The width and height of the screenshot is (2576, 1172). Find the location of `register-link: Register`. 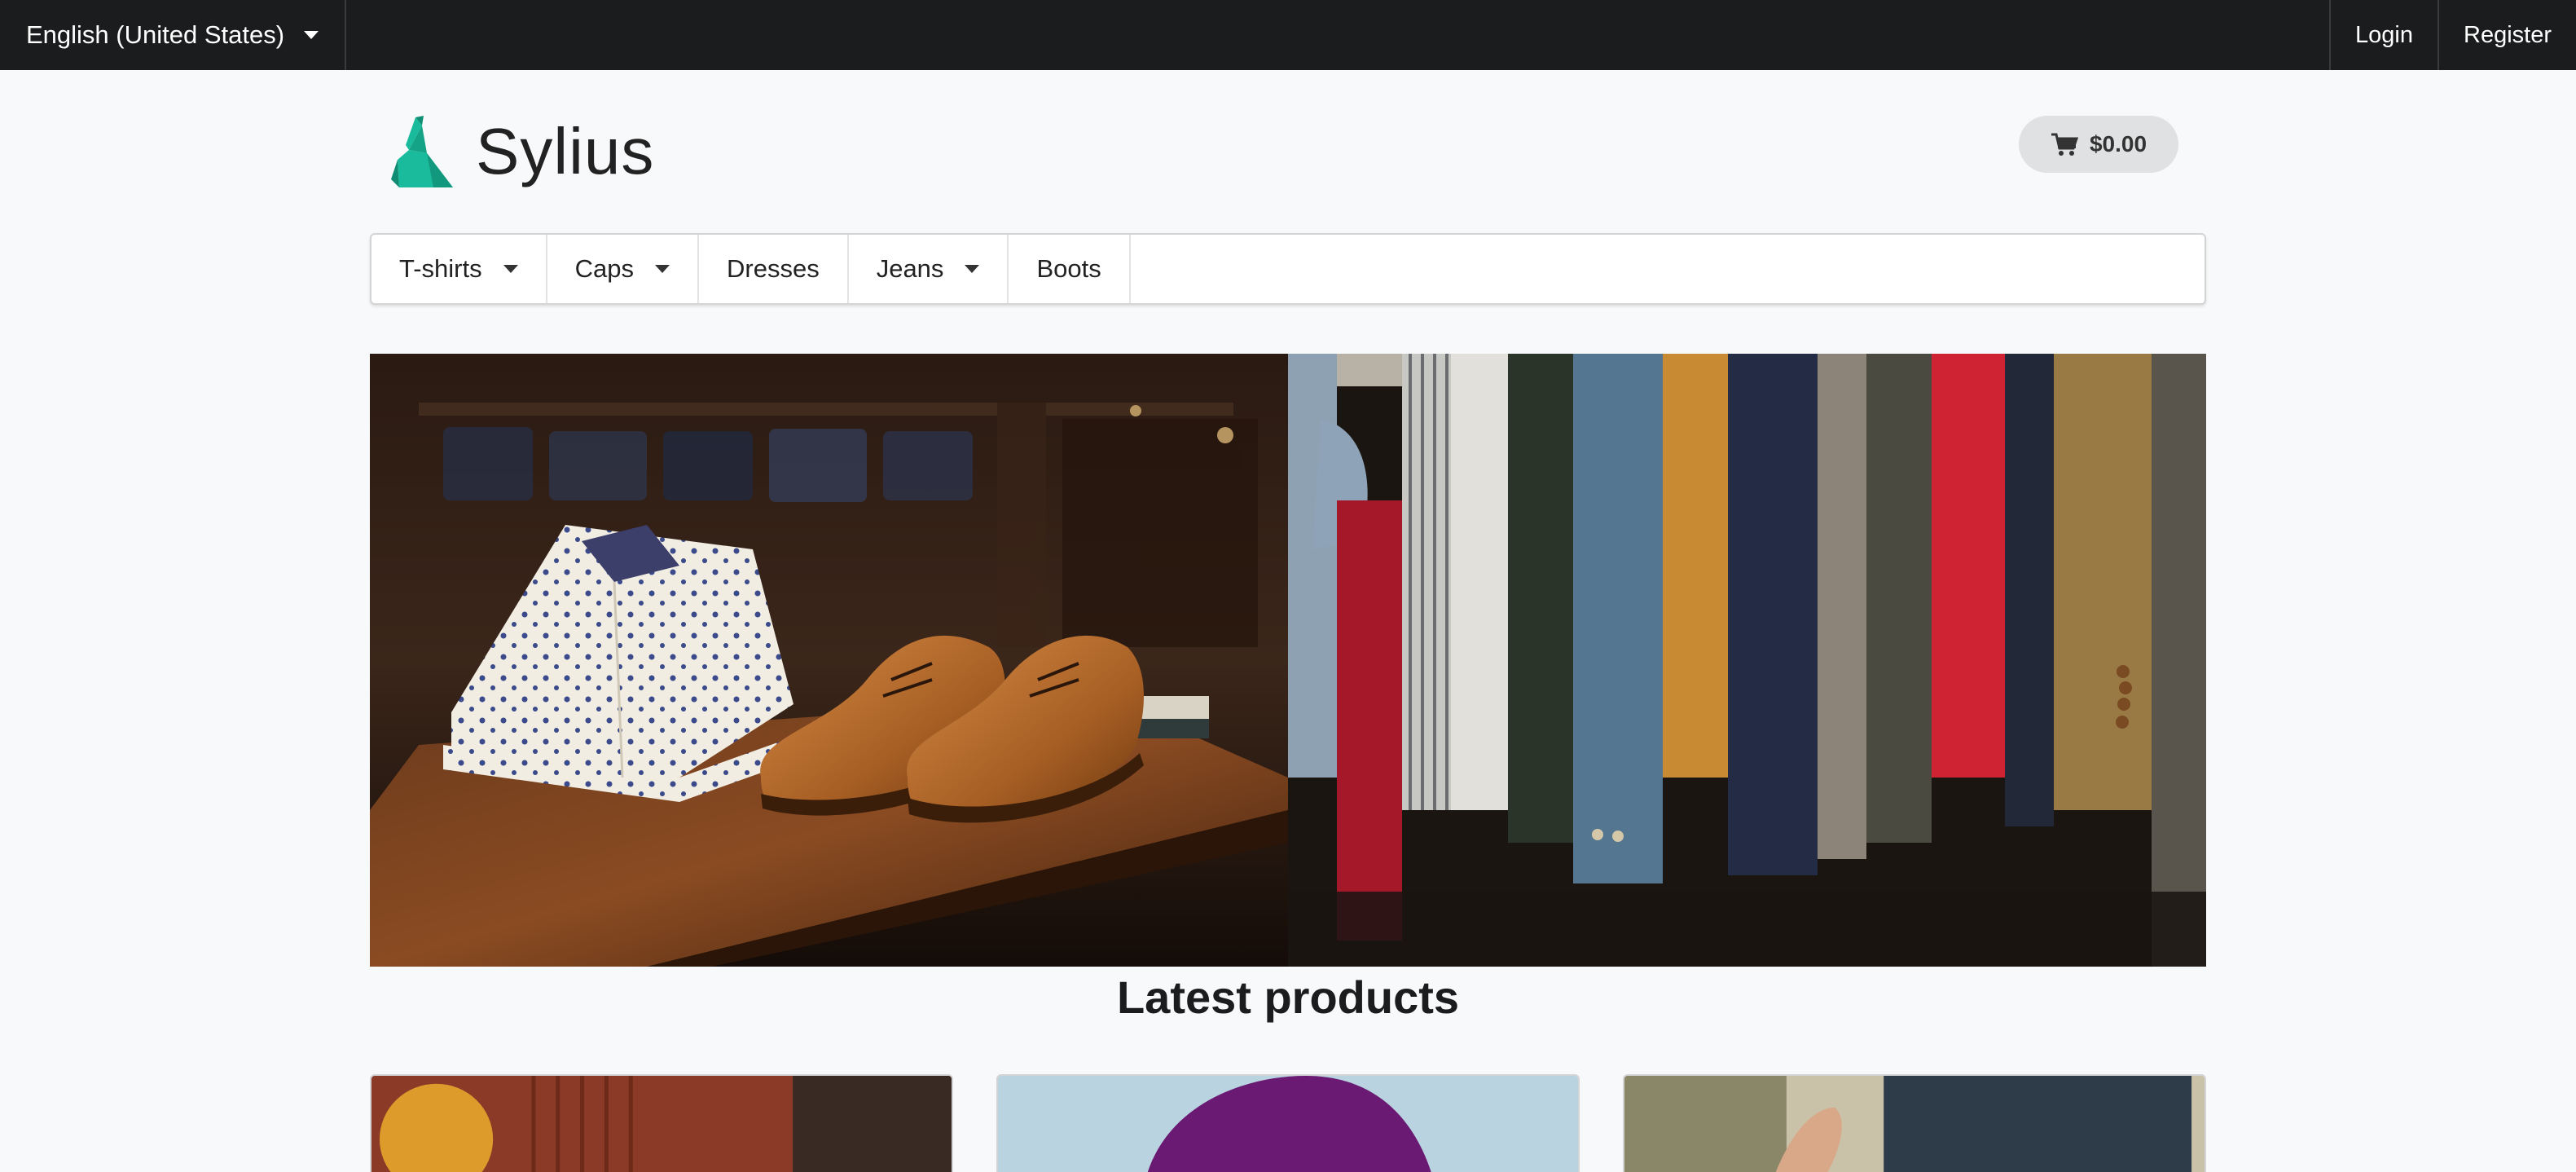

register-link: Register is located at coordinates (2507, 35).